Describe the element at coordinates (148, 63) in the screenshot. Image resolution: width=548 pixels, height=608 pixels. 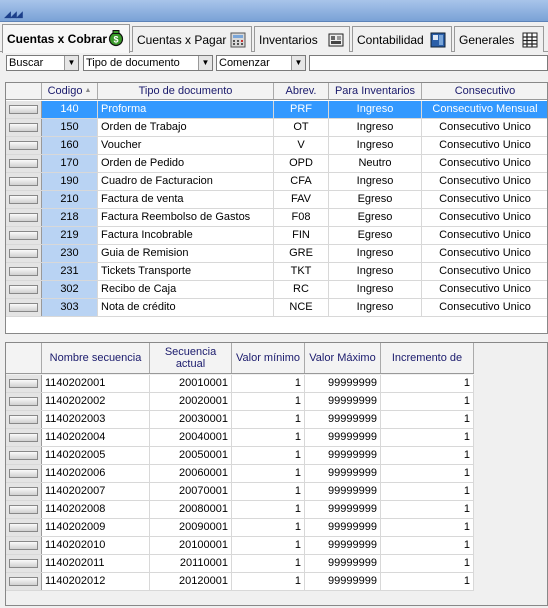
I see `search-field-select: Tipo de documento ▼` at that location.